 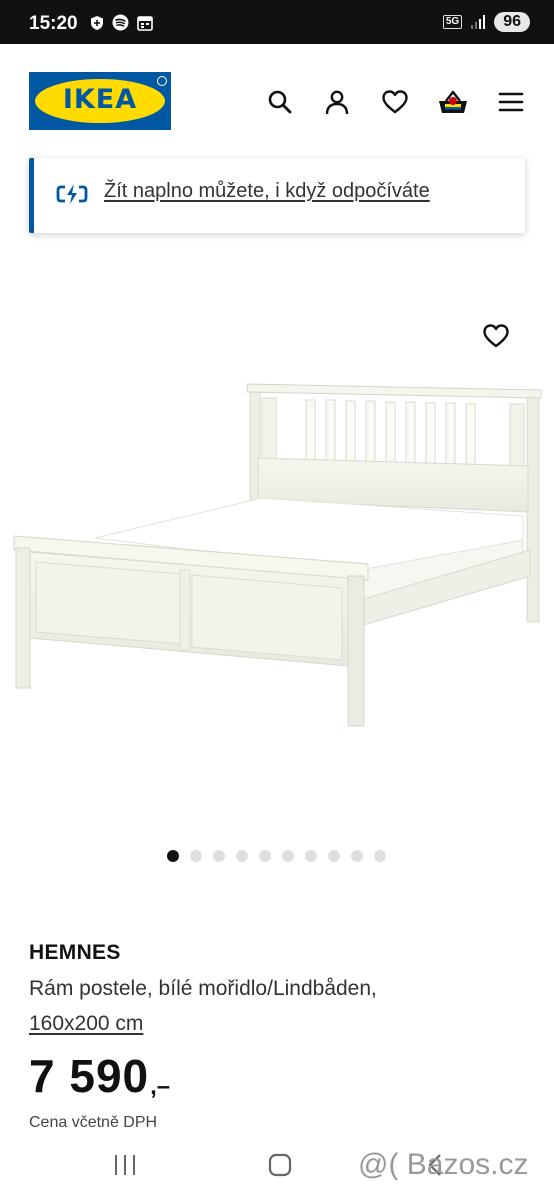 What do you see at coordinates (478, 22) in the screenshot?
I see `signal-icon` at bounding box center [478, 22].